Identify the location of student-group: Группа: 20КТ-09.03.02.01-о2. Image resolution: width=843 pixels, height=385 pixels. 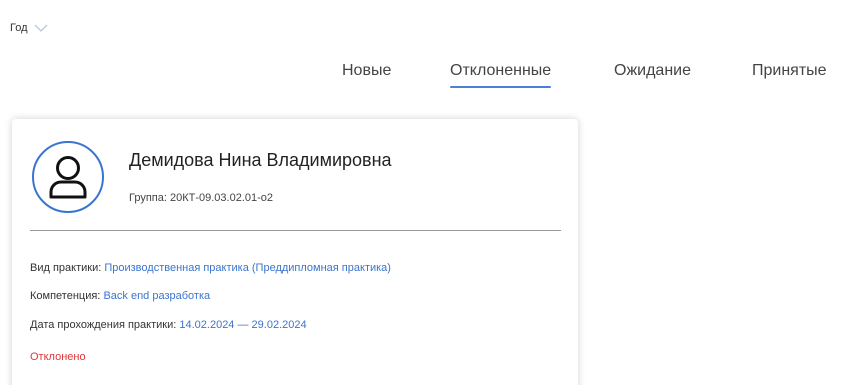
(201, 198).